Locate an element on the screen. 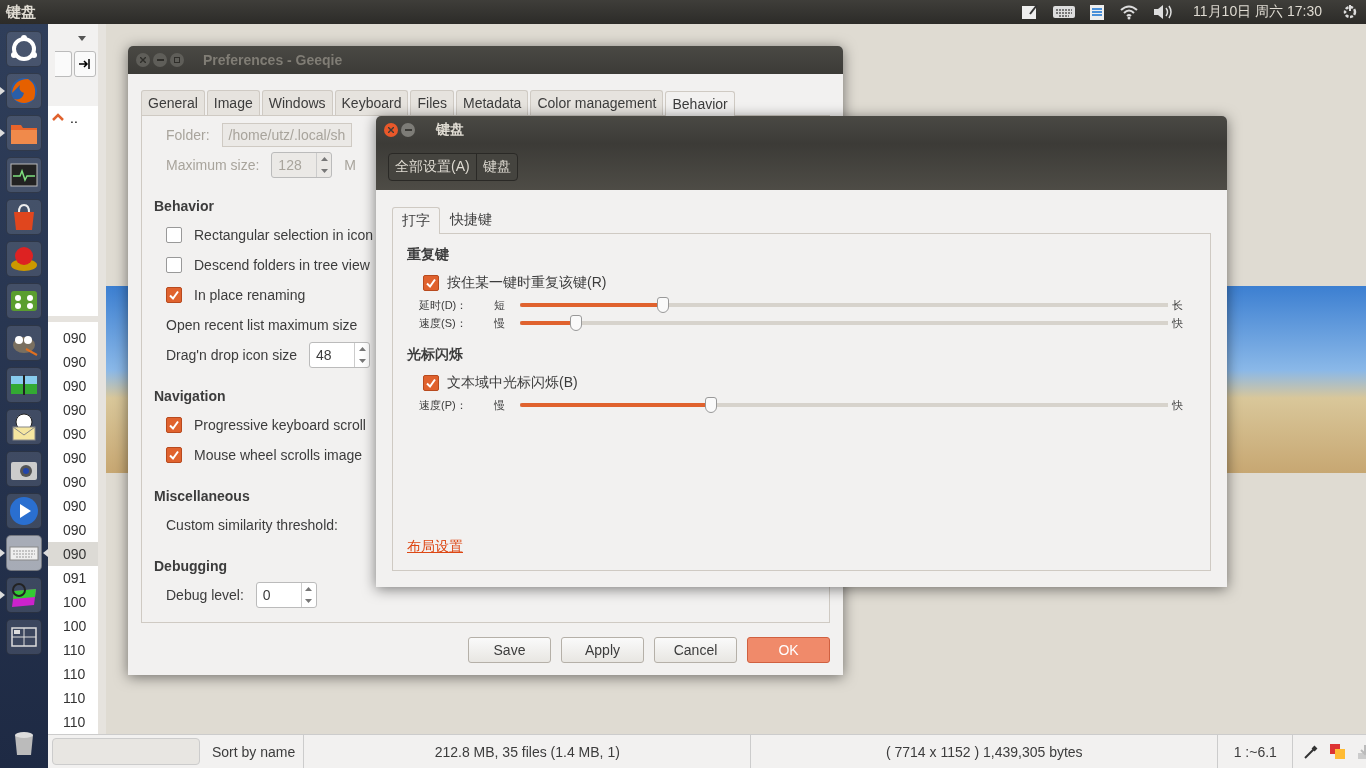 This screenshot has height=768, width=1366. go-button is located at coordinates (85, 64).